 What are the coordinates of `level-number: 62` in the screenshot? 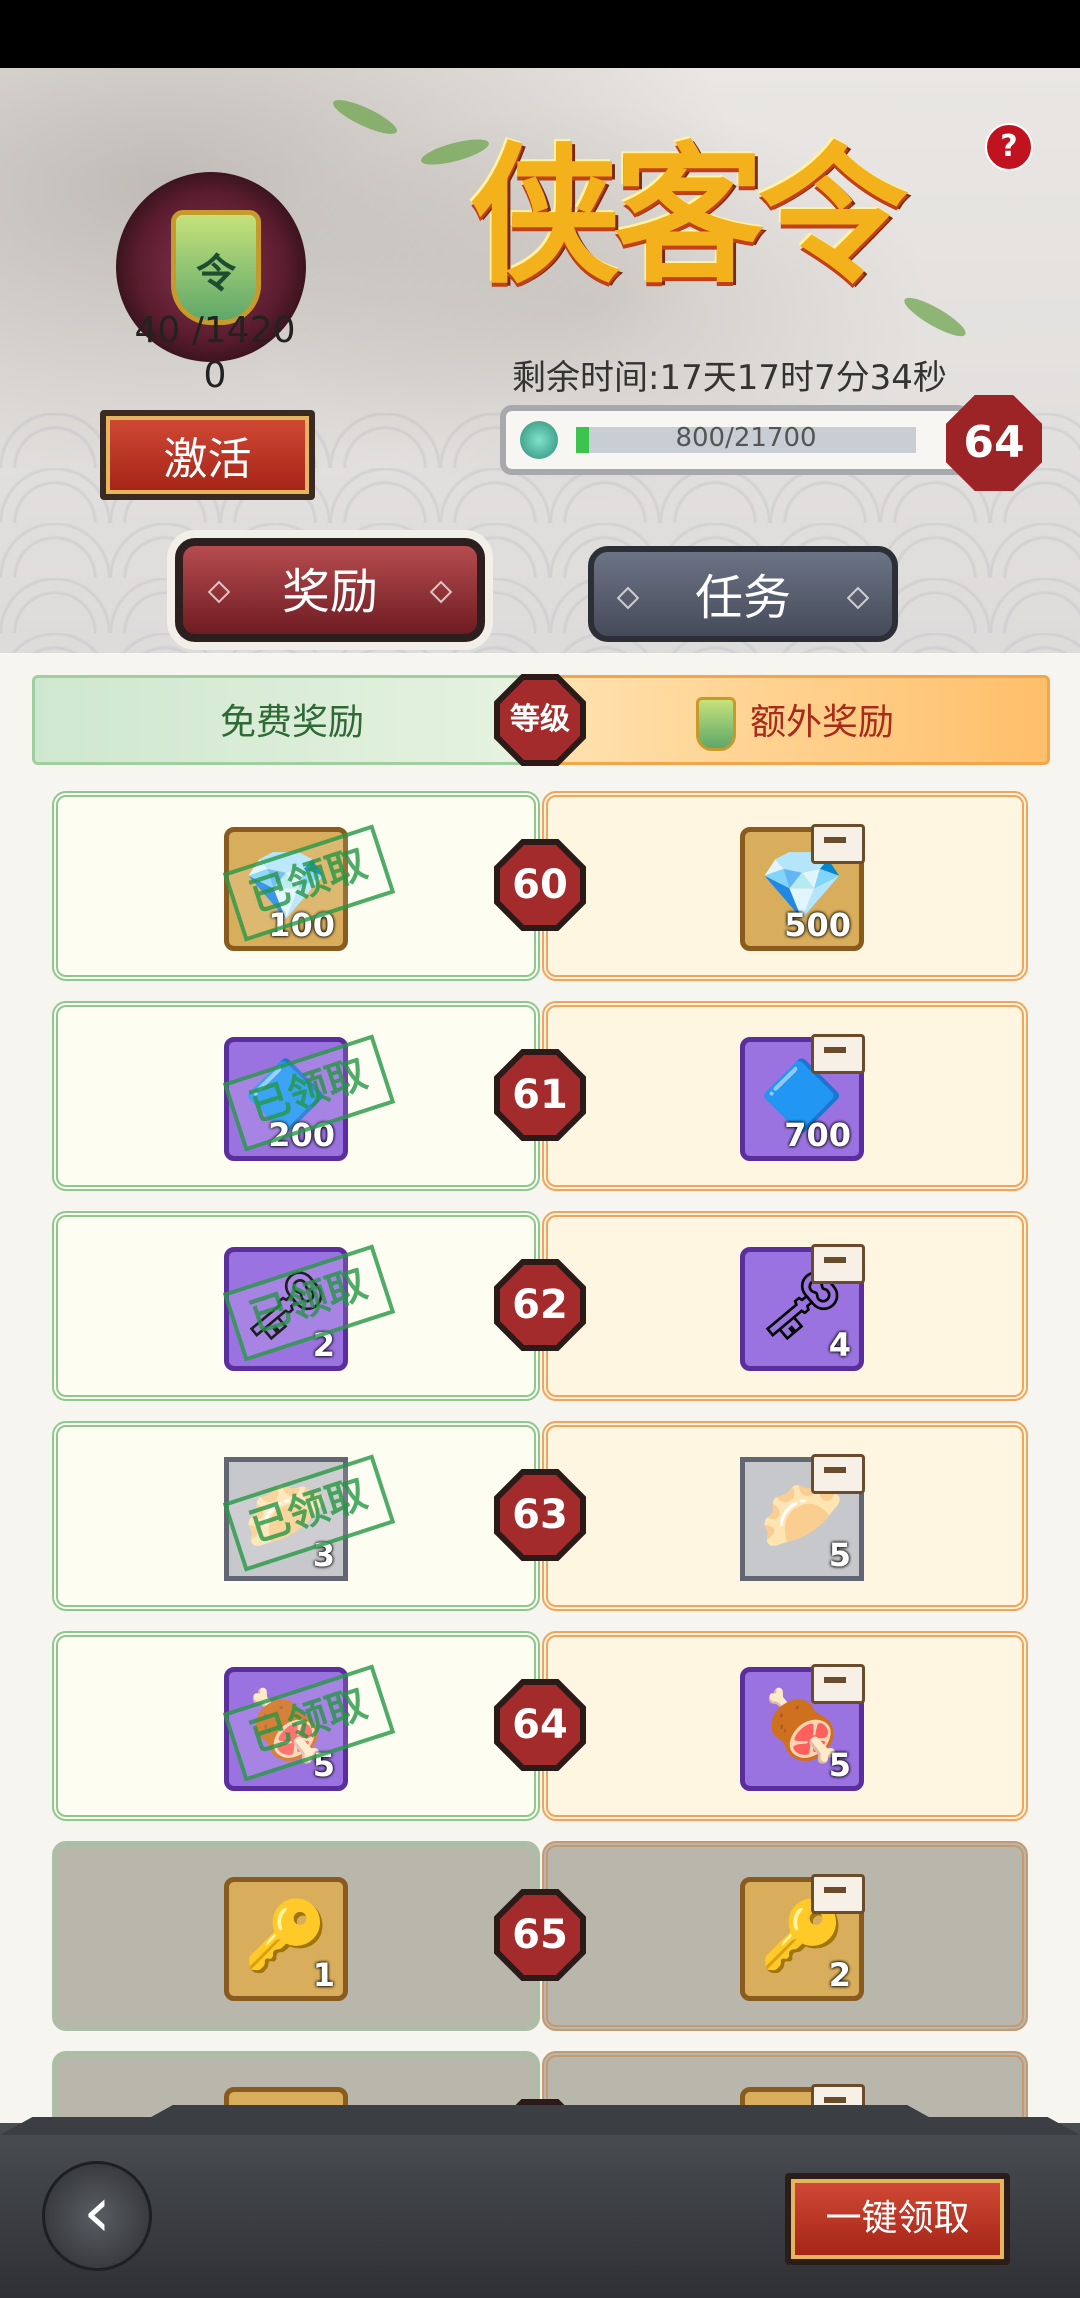 It's located at (540, 1305).